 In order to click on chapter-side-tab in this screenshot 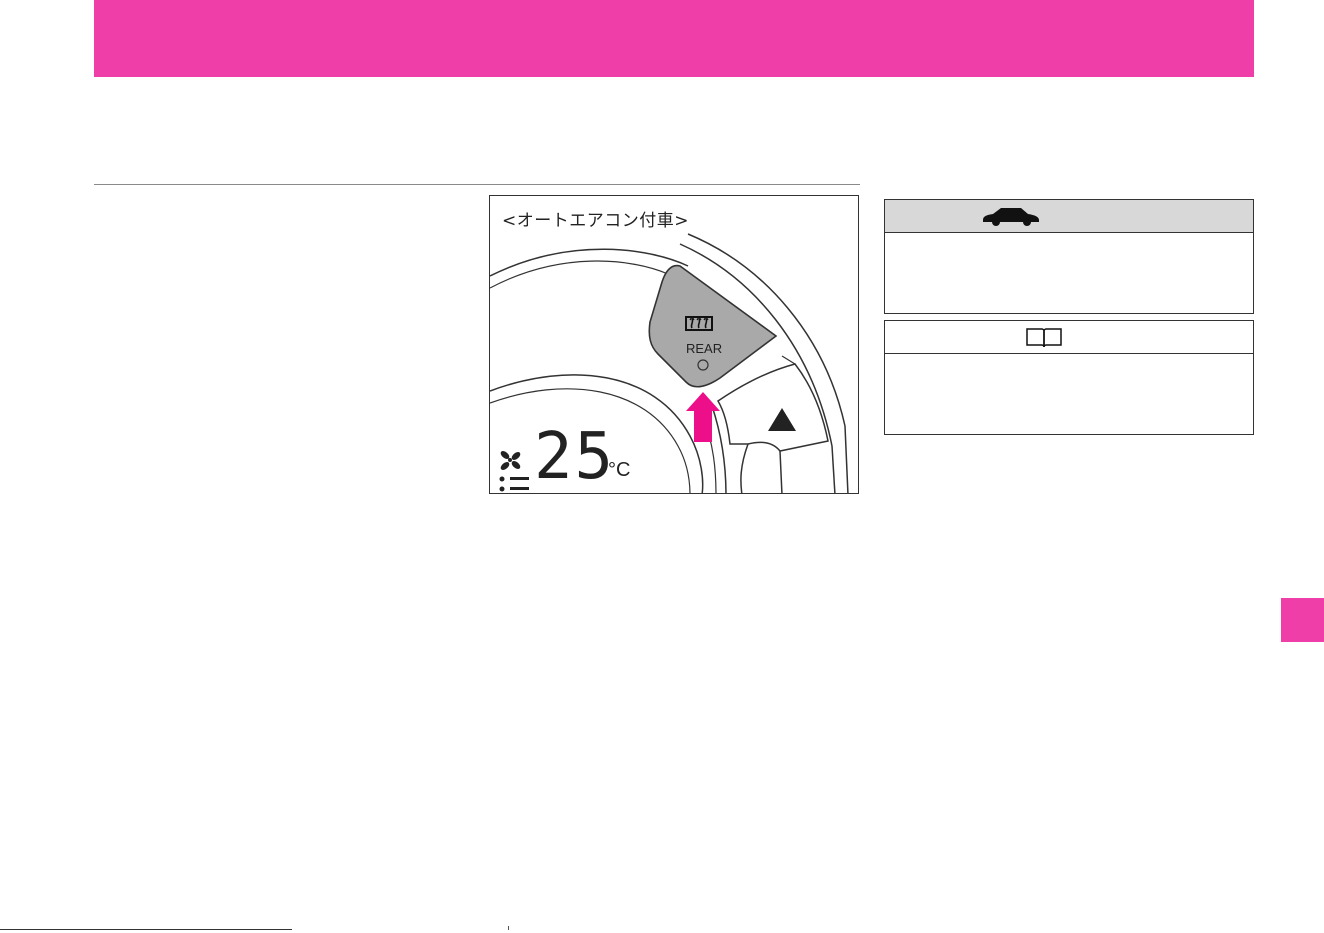, I will do `click(1302, 620)`.